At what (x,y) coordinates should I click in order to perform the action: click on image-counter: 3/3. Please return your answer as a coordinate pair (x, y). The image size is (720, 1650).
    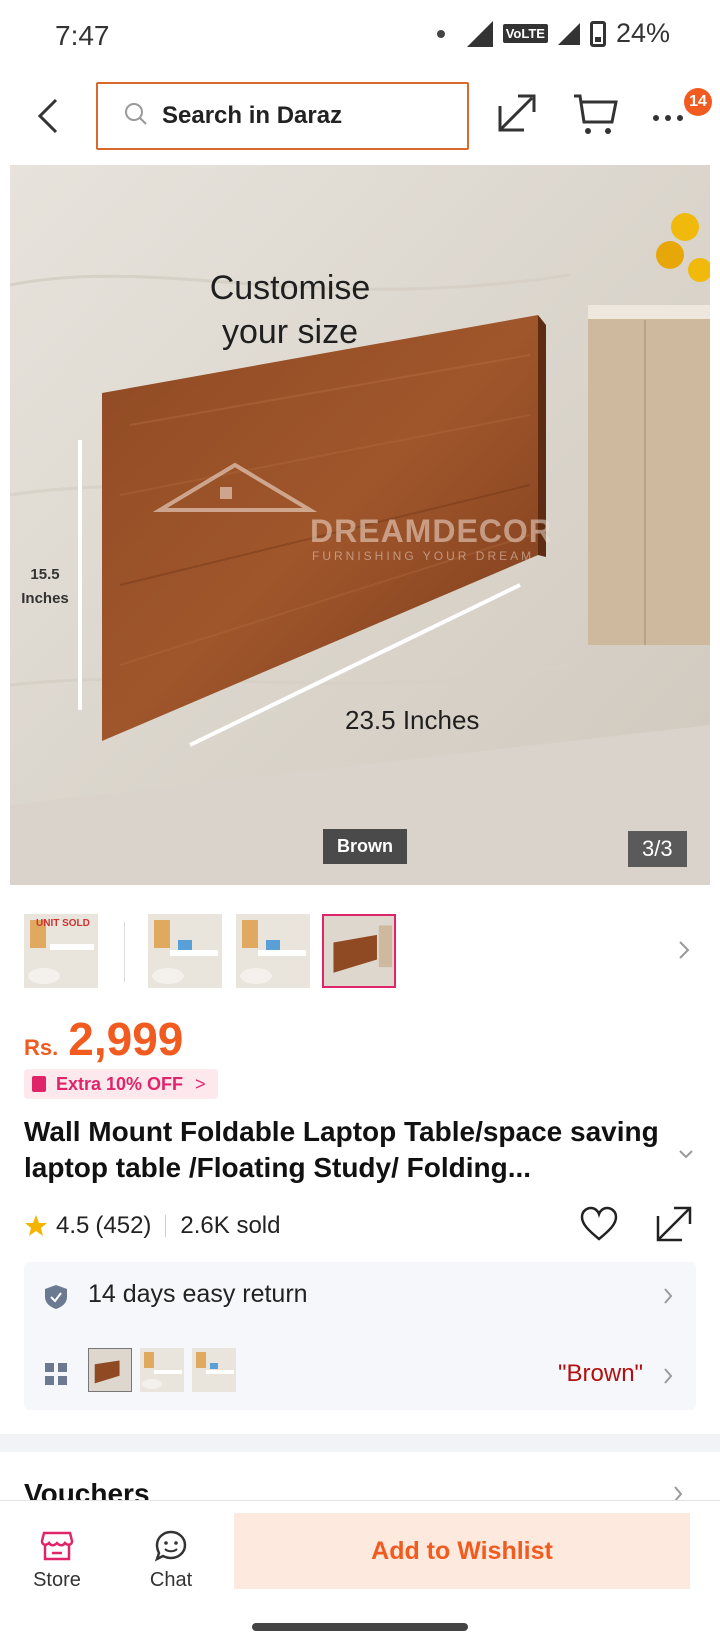
    Looking at the image, I should click on (657, 849).